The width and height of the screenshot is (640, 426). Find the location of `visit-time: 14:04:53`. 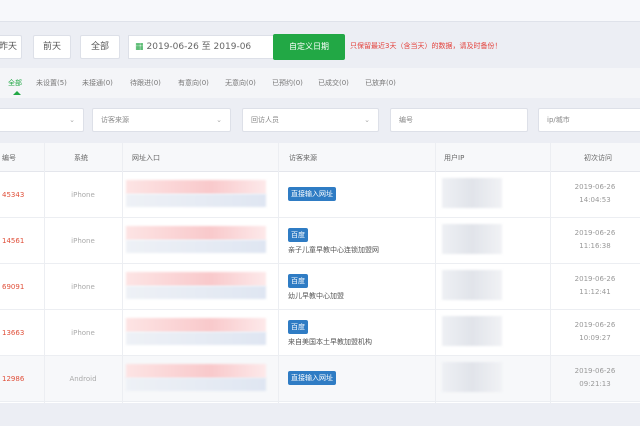

visit-time: 14:04:53 is located at coordinates (595, 200).